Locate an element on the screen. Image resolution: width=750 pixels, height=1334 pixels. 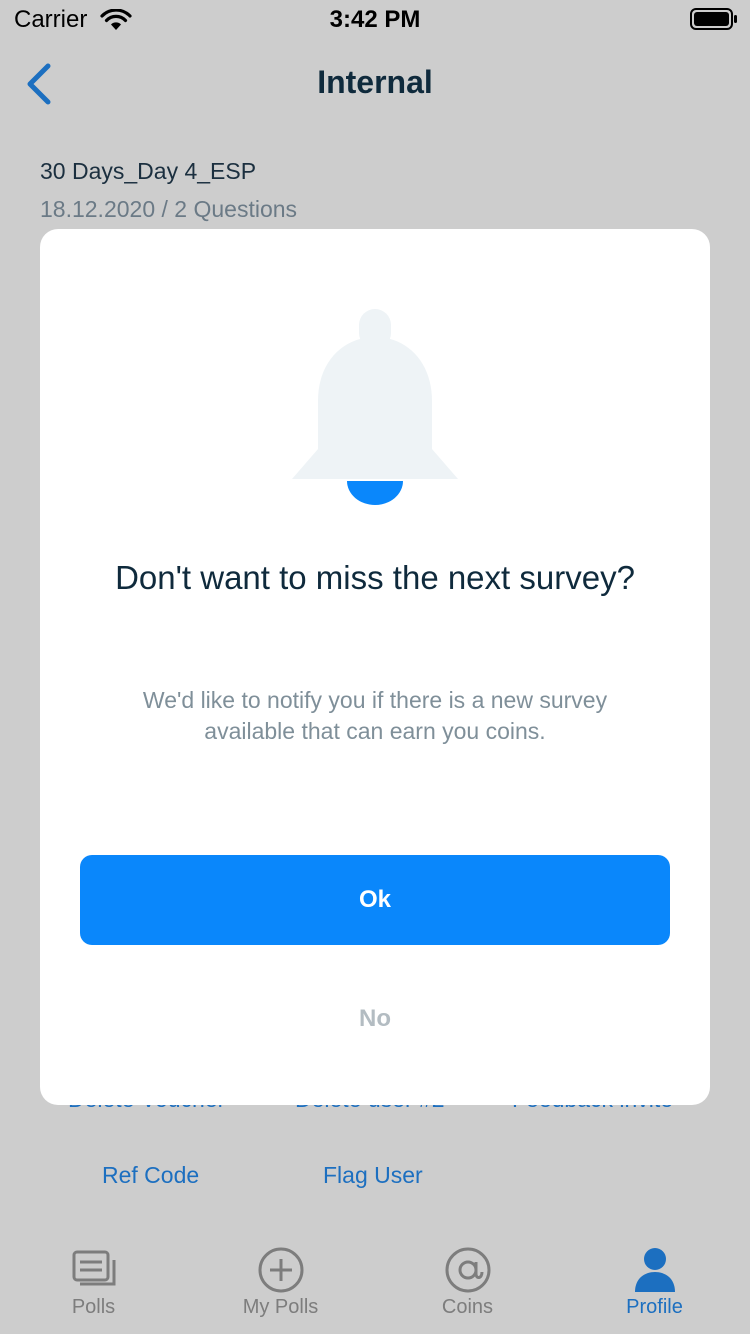
tab-label: Profile is located at coordinates (654, 1307).